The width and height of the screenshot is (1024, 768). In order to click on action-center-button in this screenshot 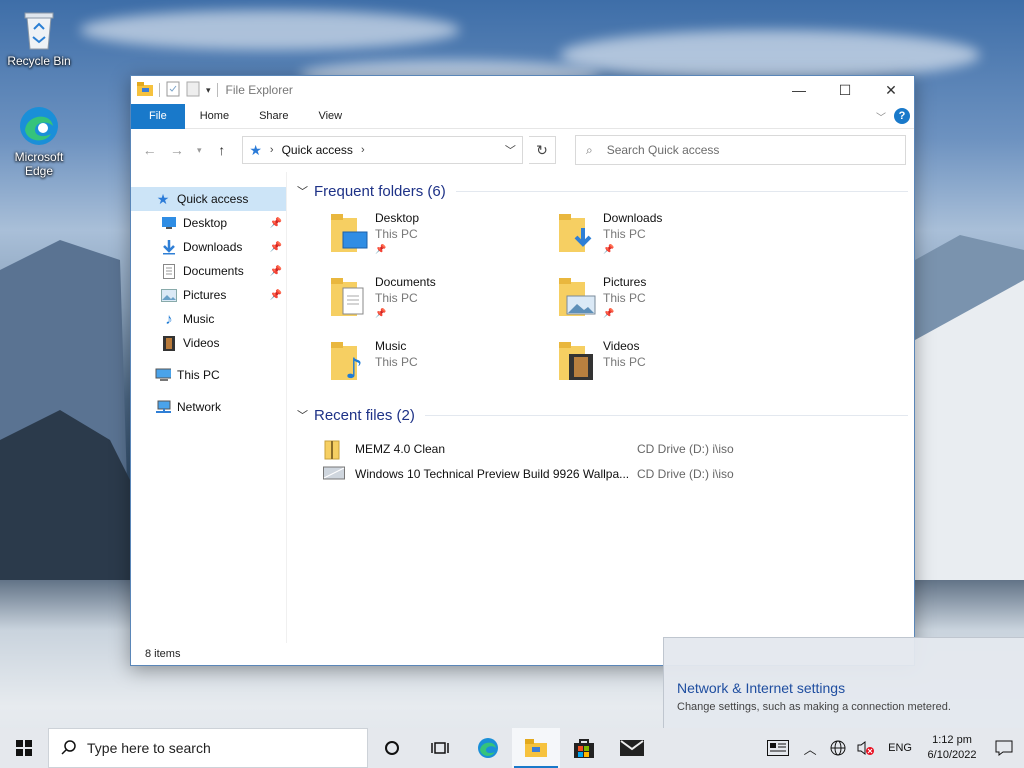, I will do `click(1004, 748)`.